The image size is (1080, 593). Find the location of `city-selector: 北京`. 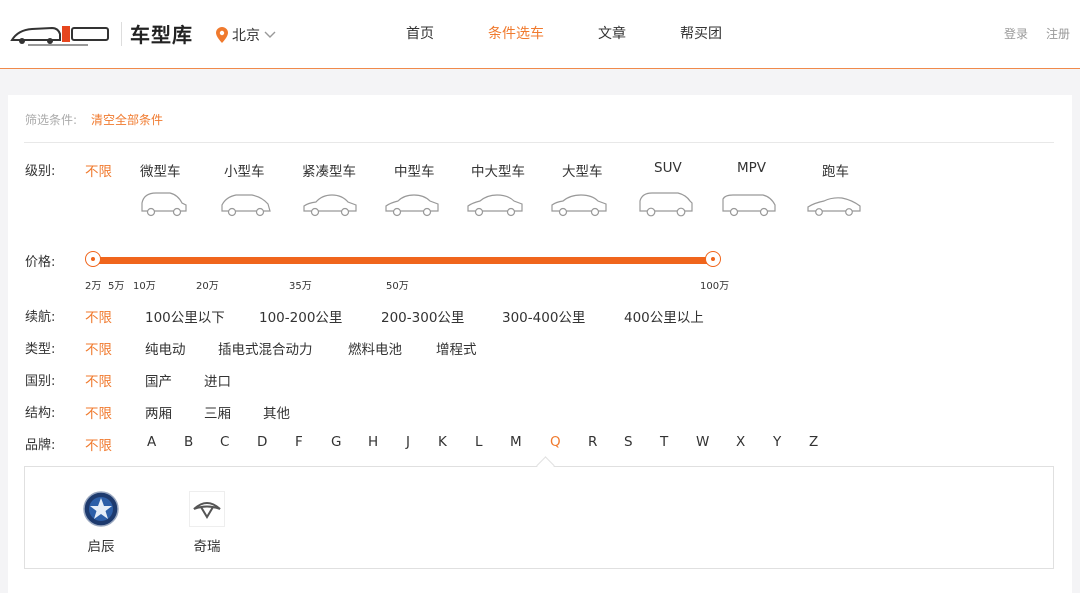

city-selector: 北京 is located at coordinates (246, 35).